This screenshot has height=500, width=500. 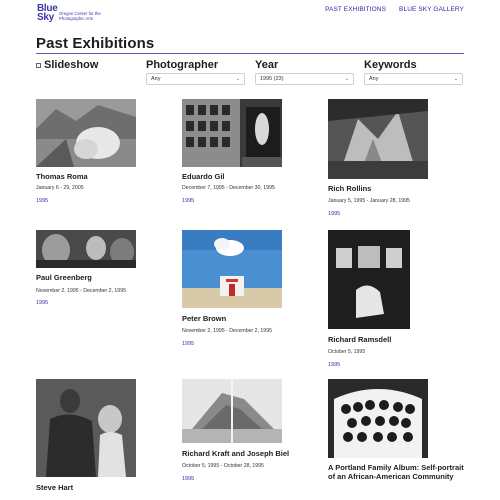 What do you see at coordinates (106, 277) in the screenshot?
I see `exhibition-name: Paul Greenberg` at bounding box center [106, 277].